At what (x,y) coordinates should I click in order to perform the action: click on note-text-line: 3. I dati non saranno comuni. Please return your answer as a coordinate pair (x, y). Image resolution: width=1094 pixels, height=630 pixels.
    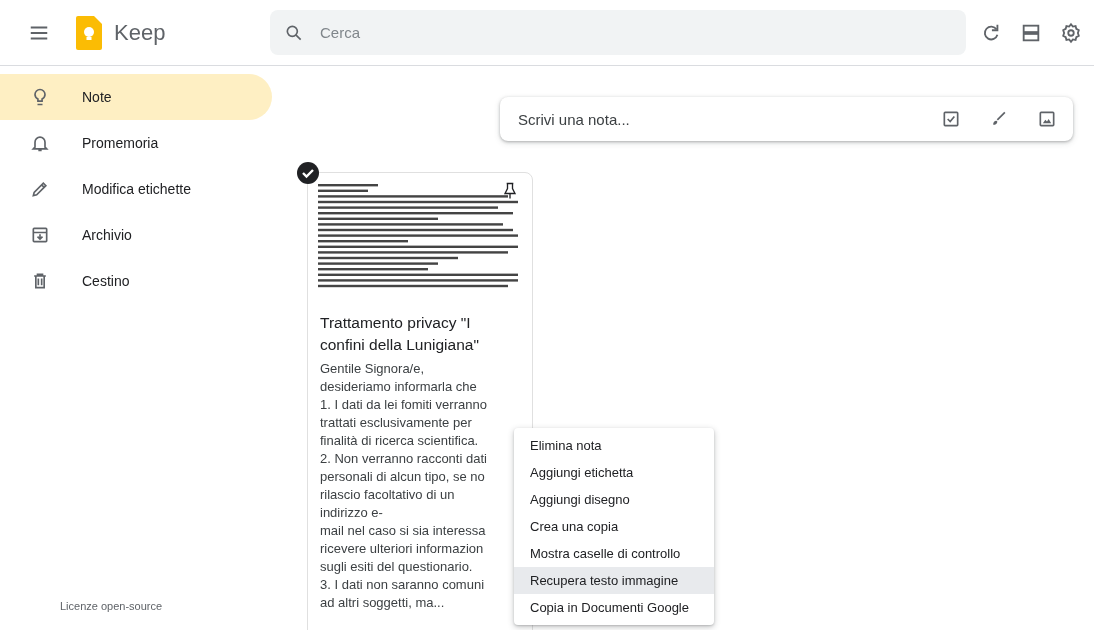
    Looking at the image, I should click on (403, 585).